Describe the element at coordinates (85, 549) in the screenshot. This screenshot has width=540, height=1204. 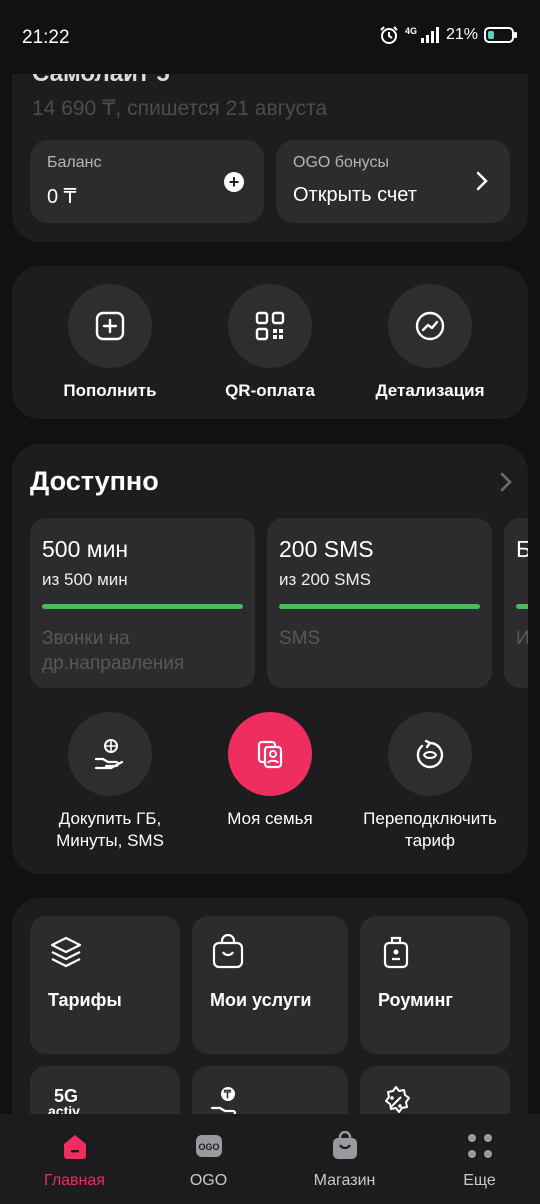
I see `resource-amount: 500 мин` at that location.